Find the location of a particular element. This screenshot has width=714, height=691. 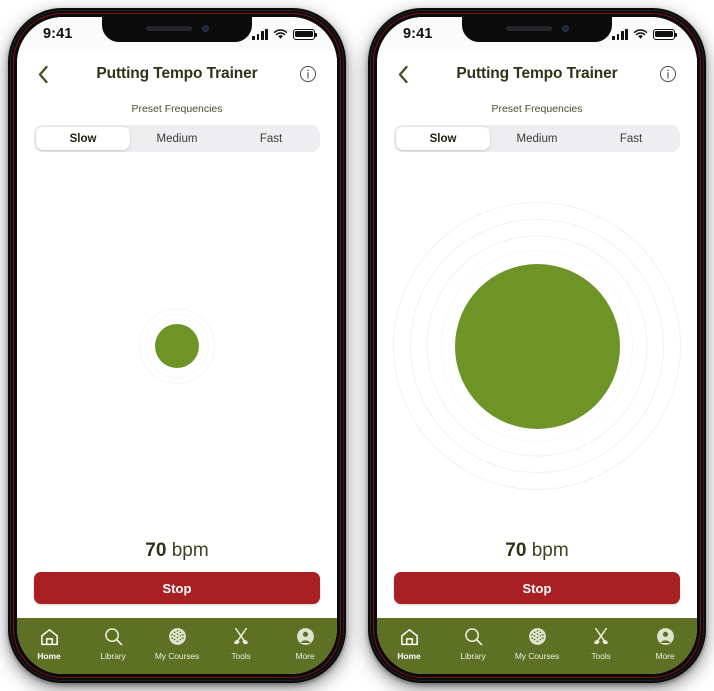

tempo-readout-left: 70 bpm is located at coordinates (177, 551).